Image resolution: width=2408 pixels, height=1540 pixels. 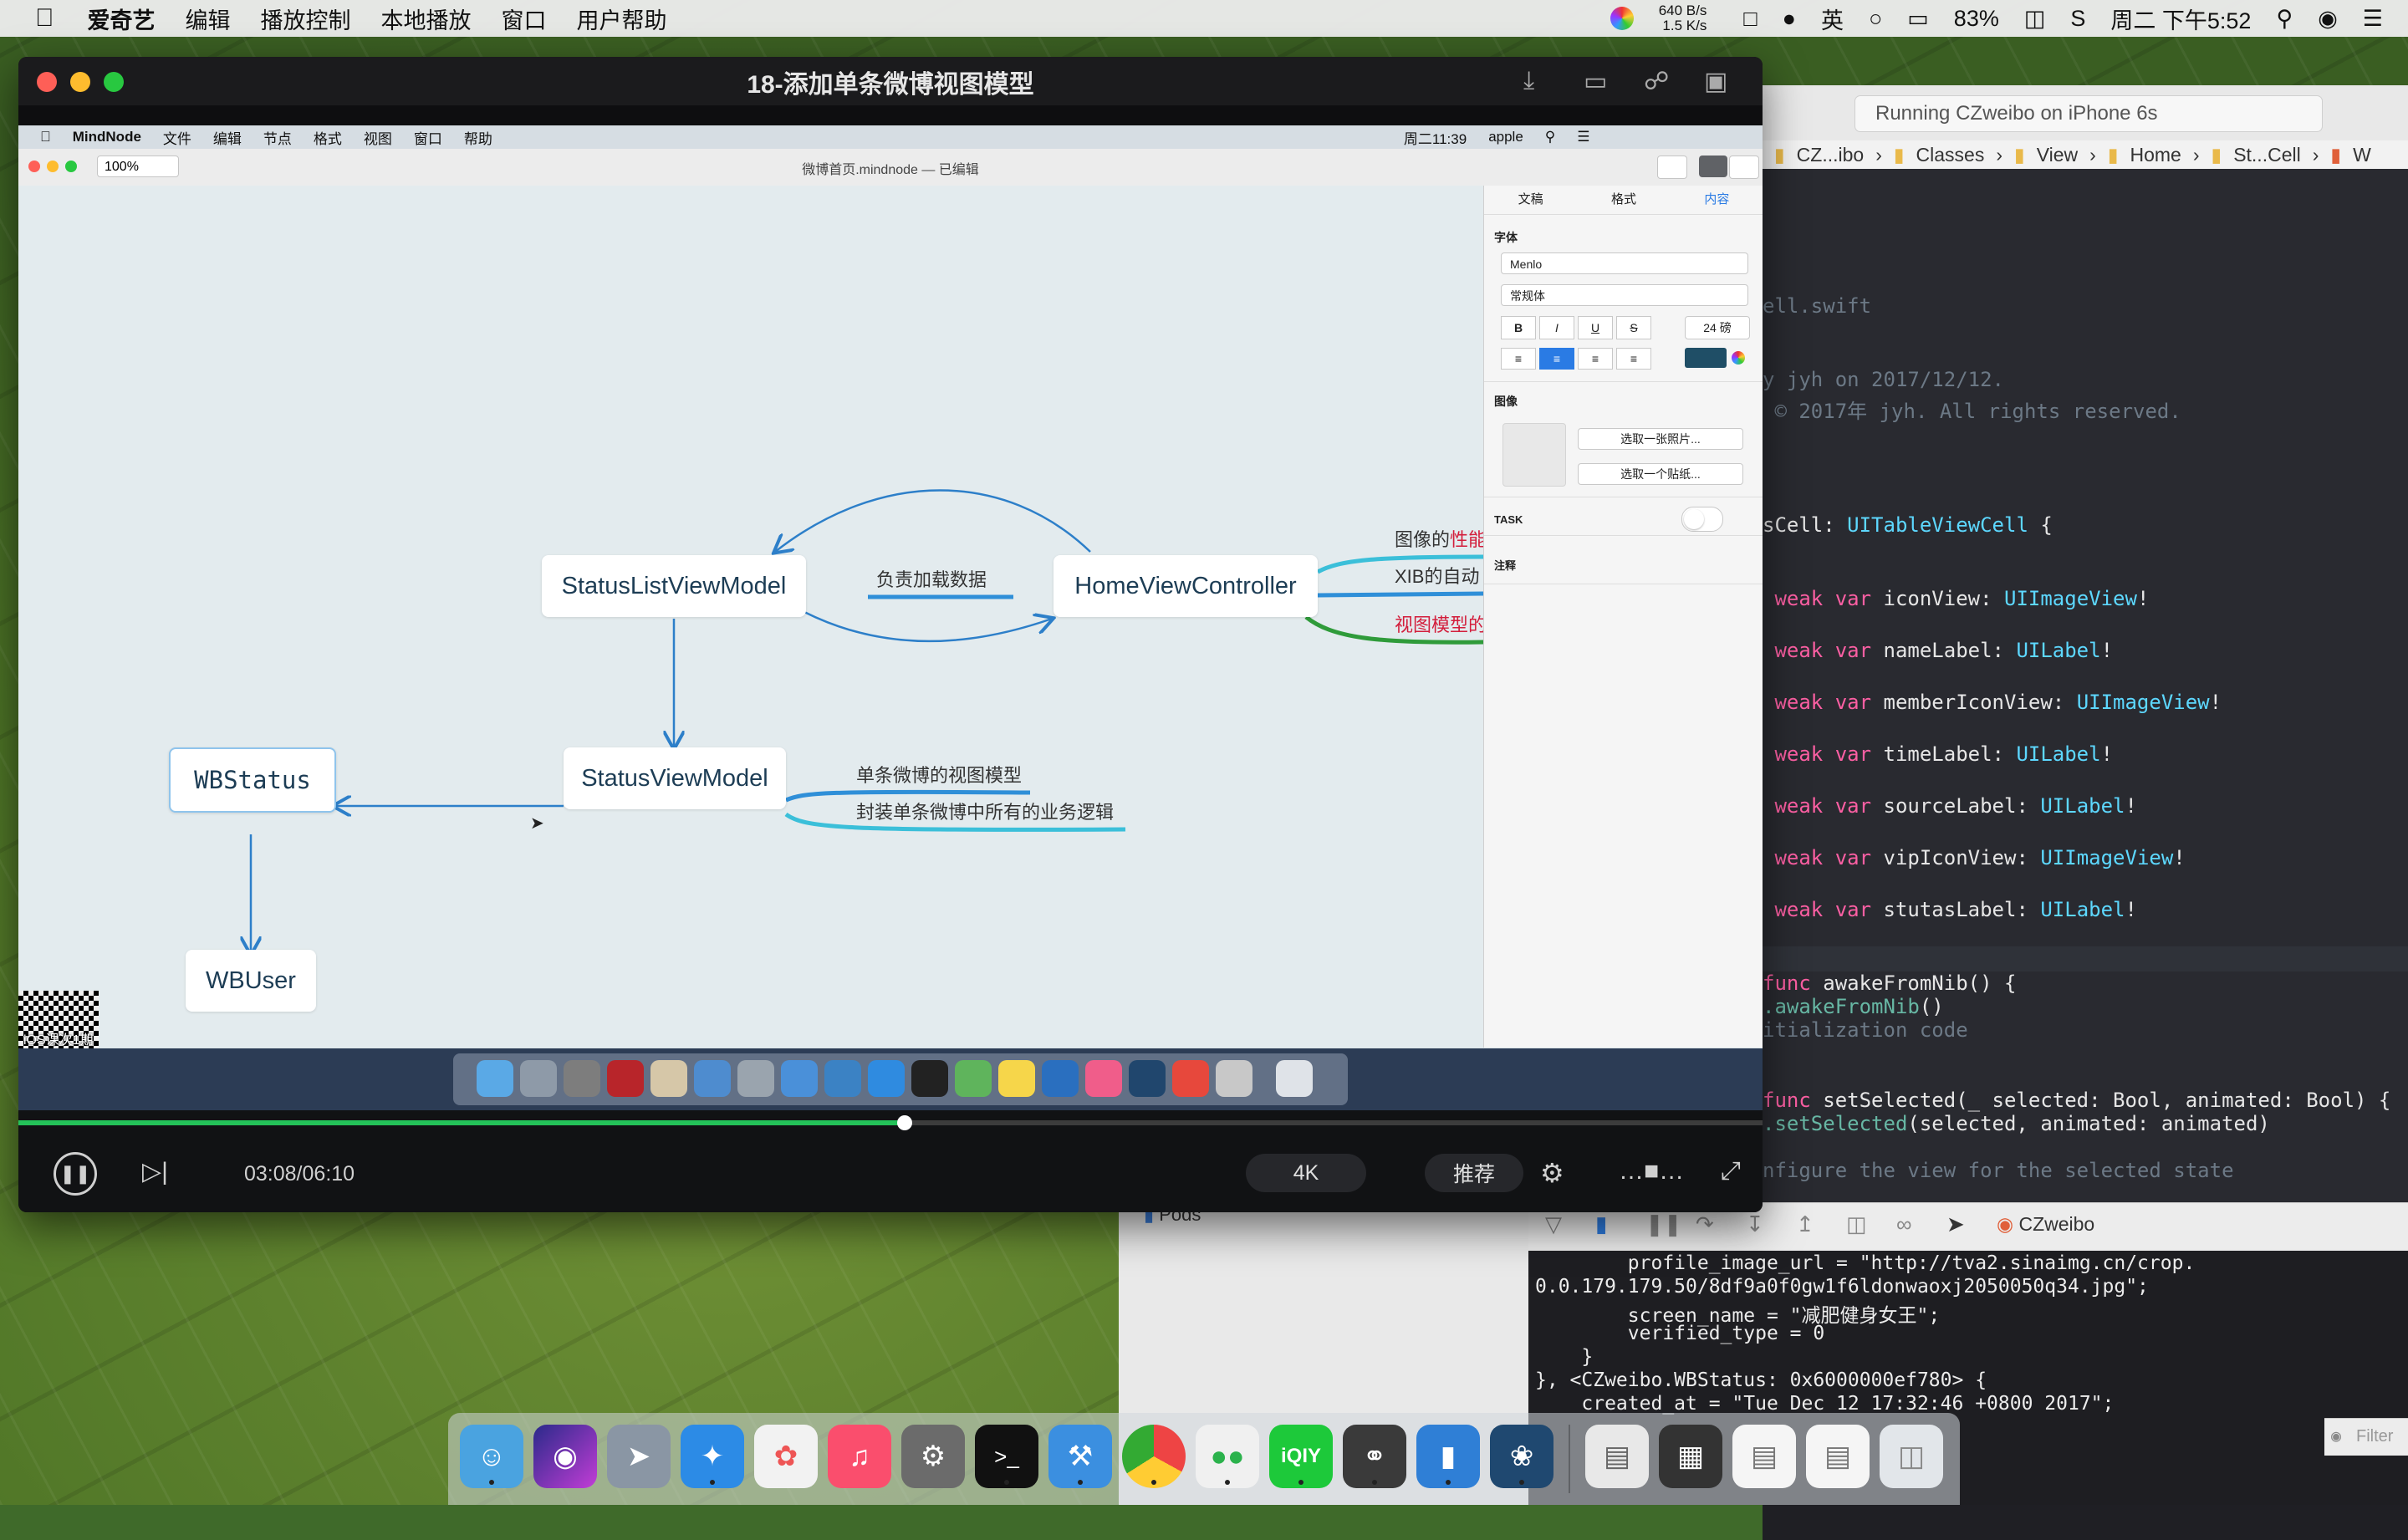 What do you see at coordinates (524, 19) in the screenshot?
I see `menu-window: 窗口` at bounding box center [524, 19].